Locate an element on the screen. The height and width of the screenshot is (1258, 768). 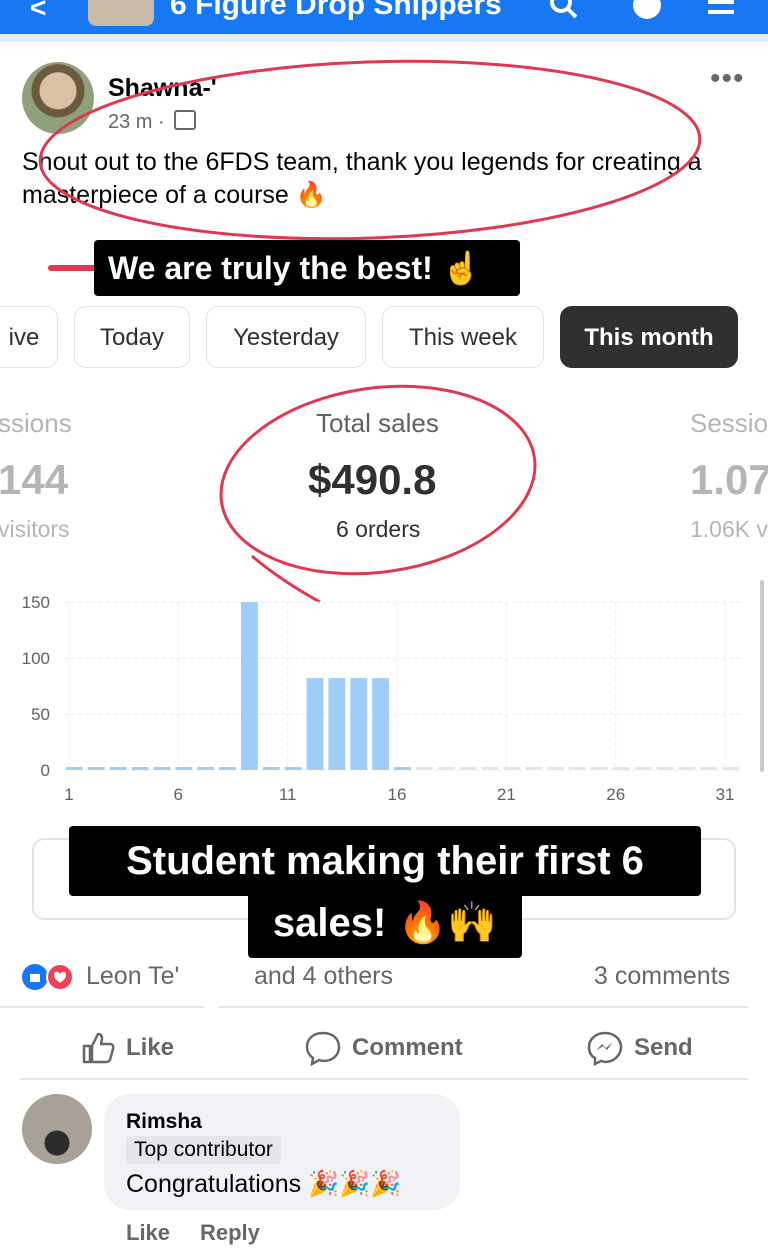
tab-this-month: This month is located at coordinates (649, 337).